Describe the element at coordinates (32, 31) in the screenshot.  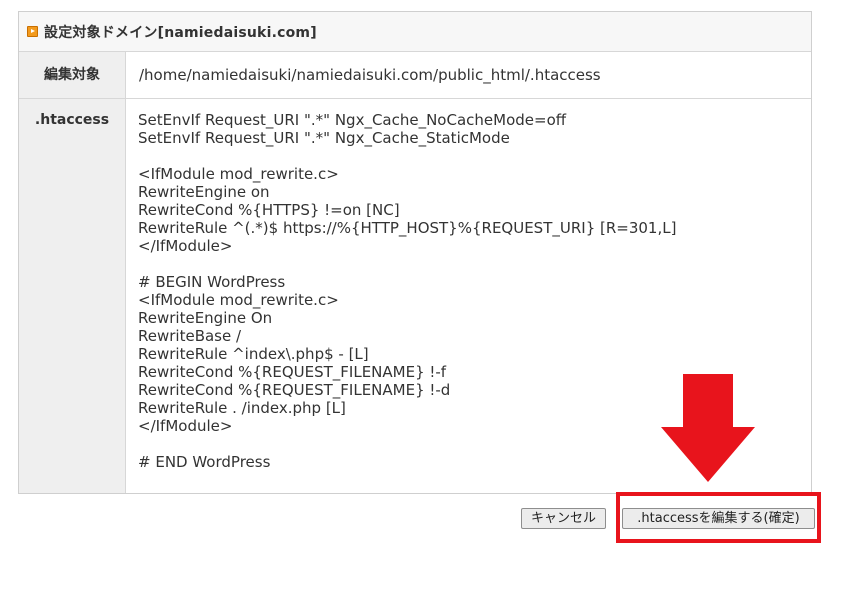
I see `orange-square-bullet-icon` at that location.